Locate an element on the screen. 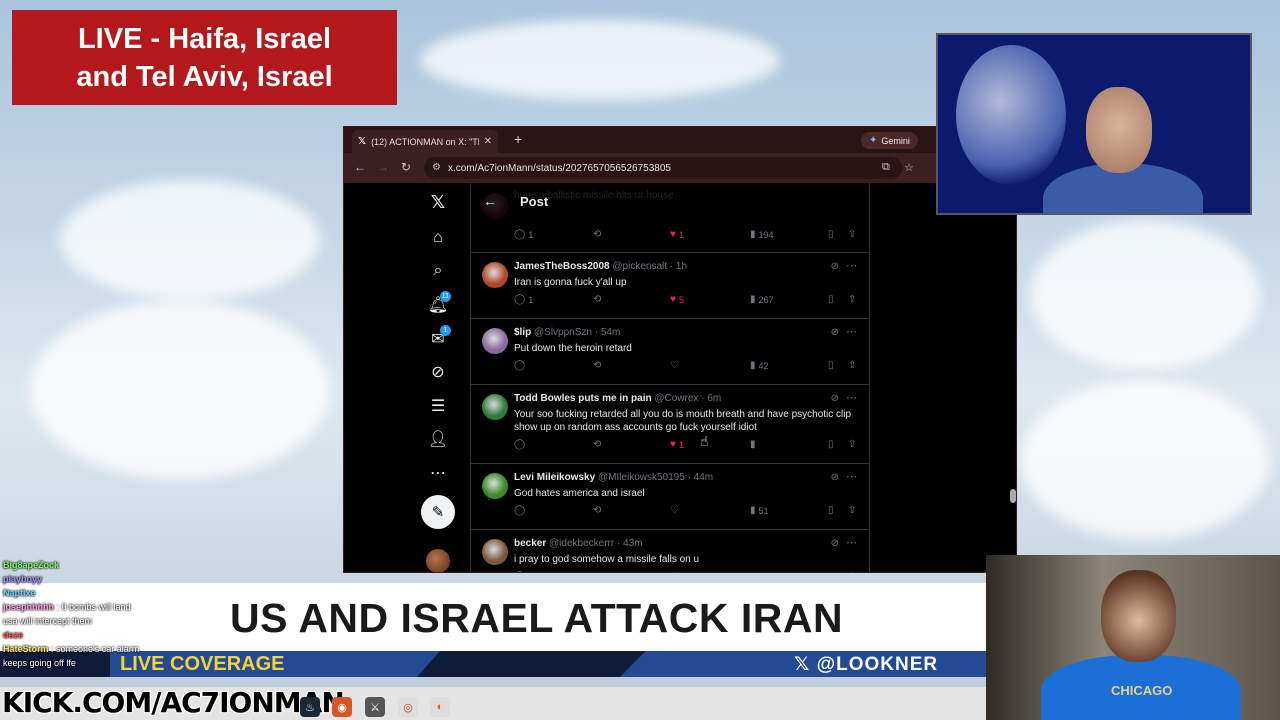  handle: @Cowrex · 6m is located at coordinates (687, 398).